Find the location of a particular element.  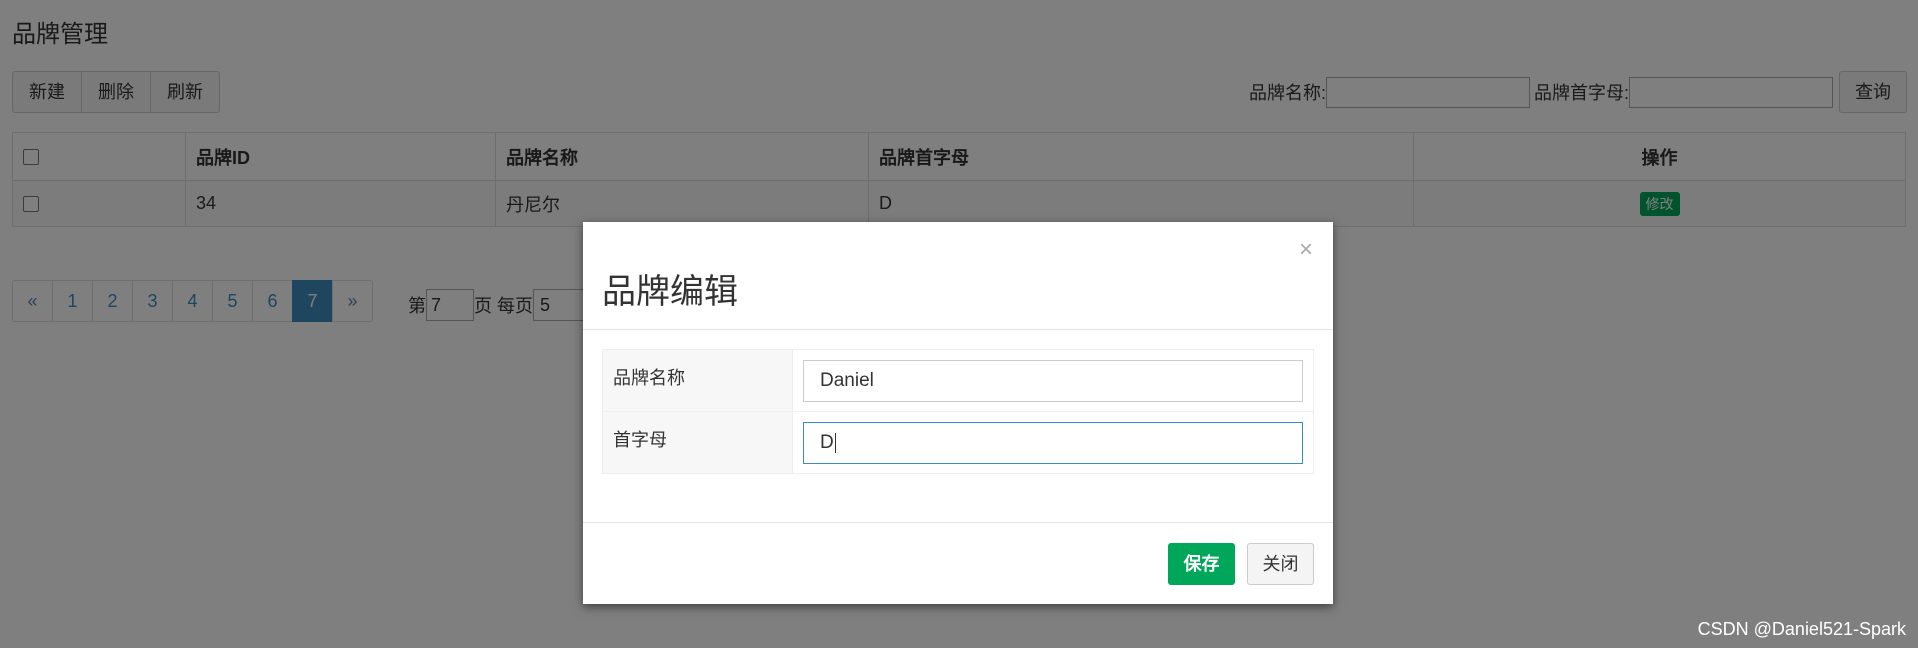

form-row-first-letter: 首字母 D is located at coordinates (958, 442).